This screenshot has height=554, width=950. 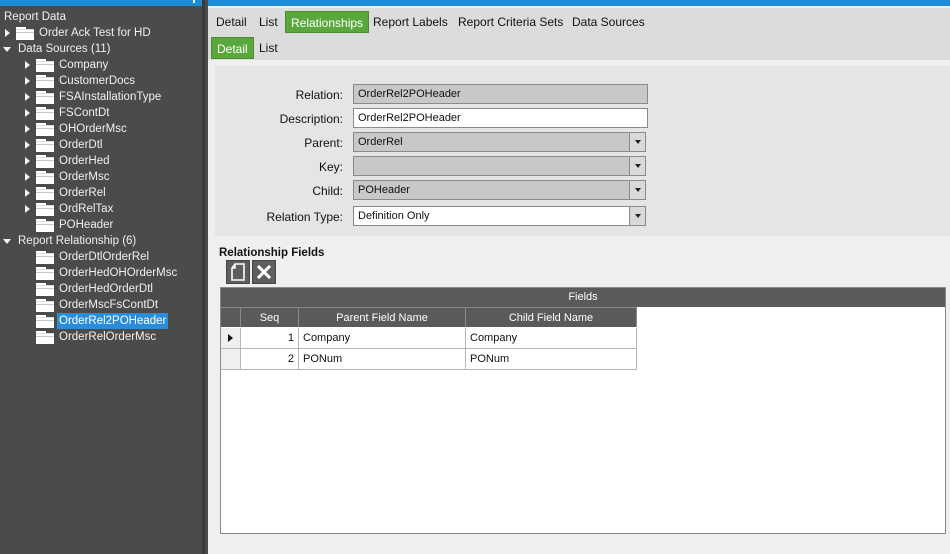 I want to click on tree-node-label: POHeader, so click(x=86, y=225).